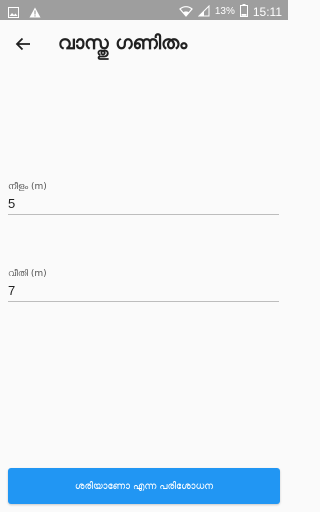  What do you see at coordinates (203, 11) in the screenshot?
I see `signal-icon` at bounding box center [203, 11].